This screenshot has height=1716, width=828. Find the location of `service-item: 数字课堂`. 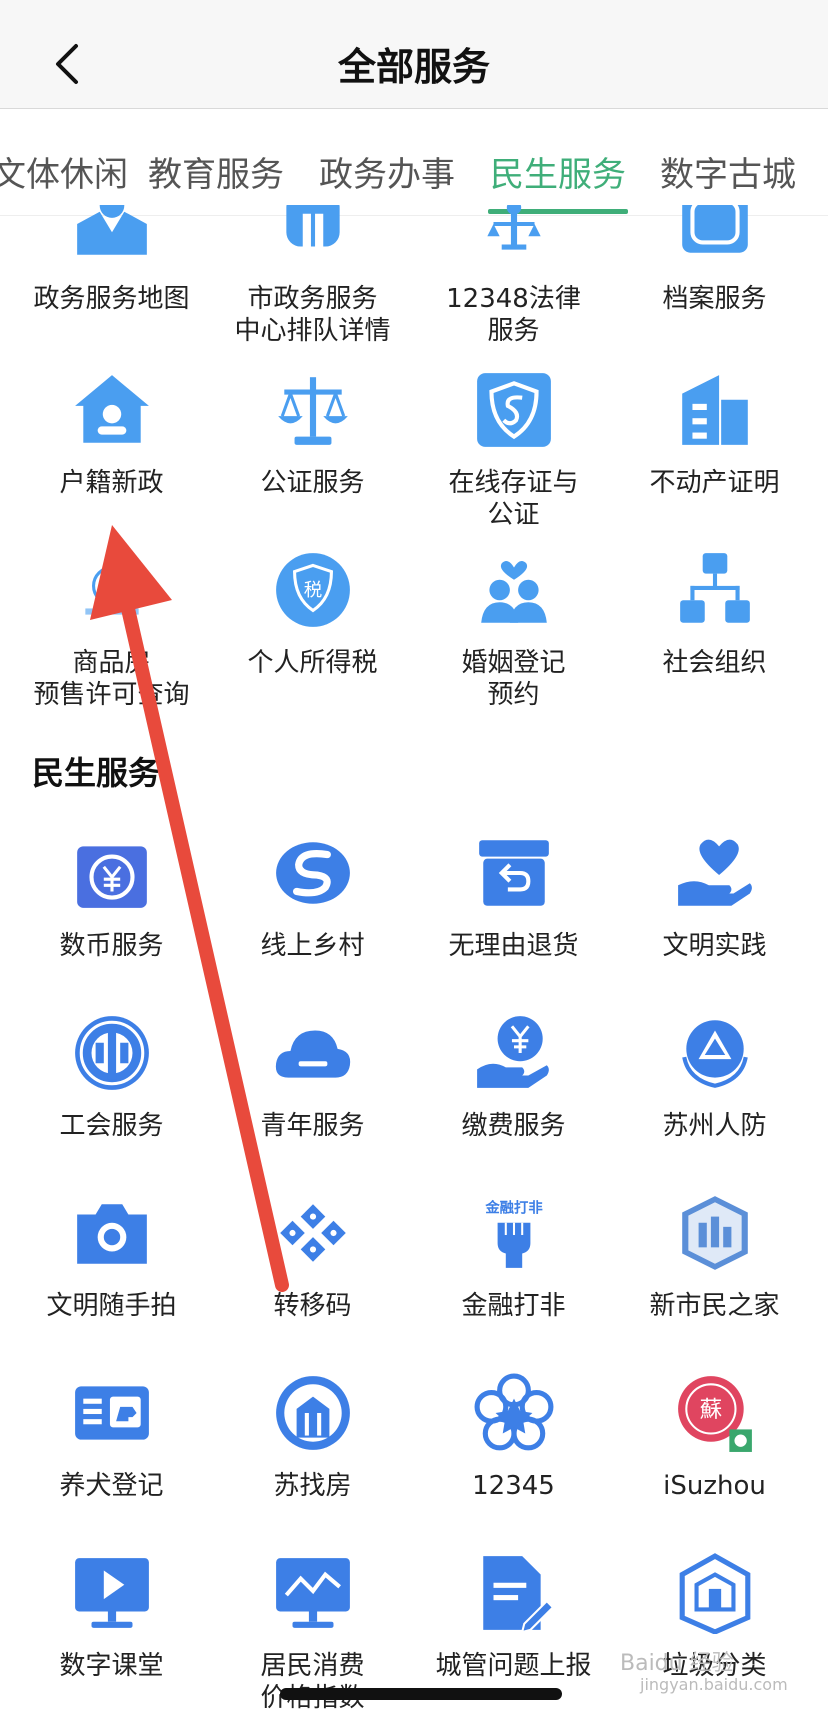

service-item: 数字课堂 is located at coordinates (111, 1615).